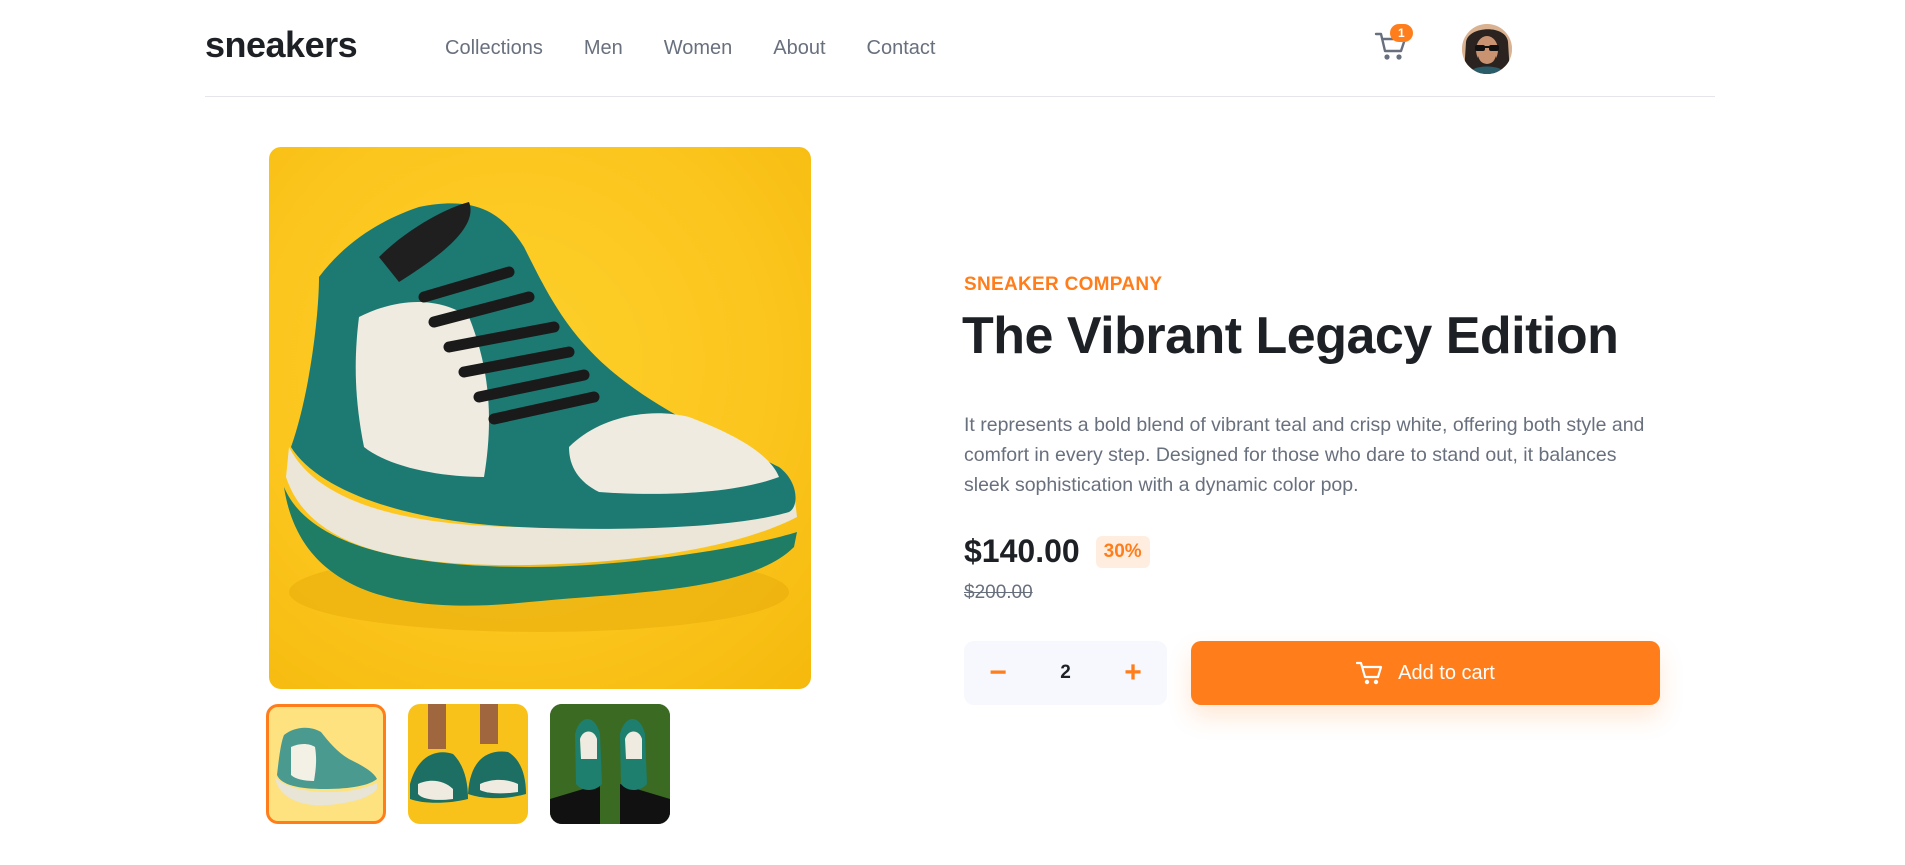 The image size is (1905, 865). Describe the element at coordinates (1063, 284) in the screenshot. I see `company-label: SNEAKER COMPANY` at that location.